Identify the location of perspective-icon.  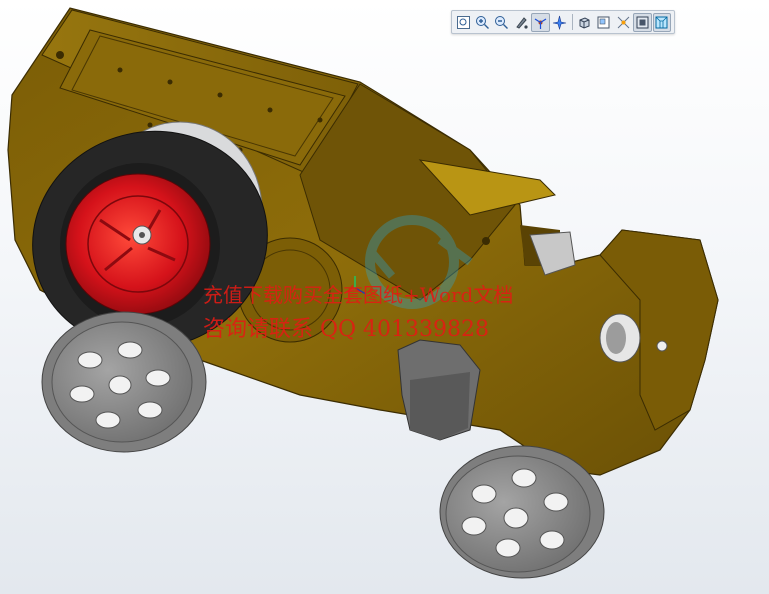
(661, 22).